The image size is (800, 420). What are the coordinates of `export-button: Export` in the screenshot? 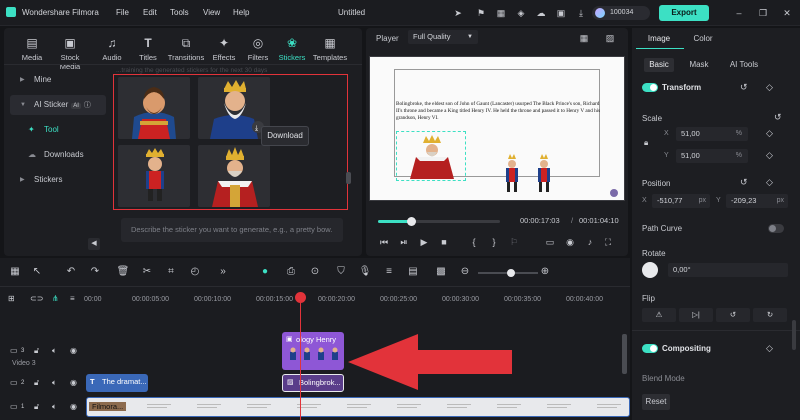 It's located at (684, 13).